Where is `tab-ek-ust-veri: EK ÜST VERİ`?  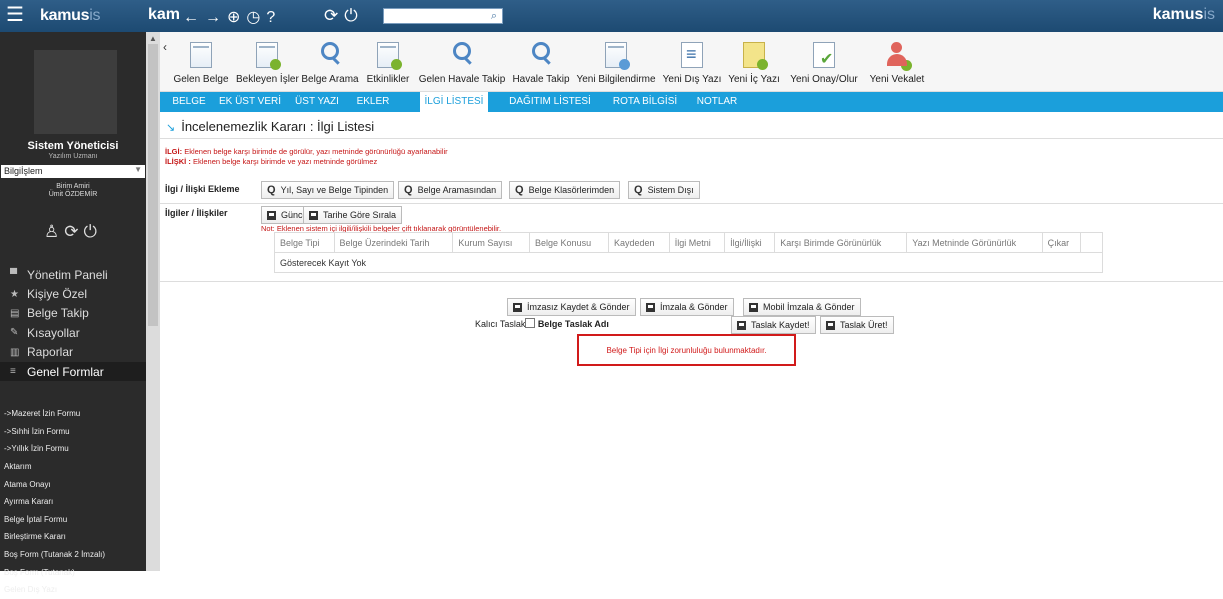 tab-ek-ust-veri: EK ÜST VERİ is located at coordinates (250, 102).